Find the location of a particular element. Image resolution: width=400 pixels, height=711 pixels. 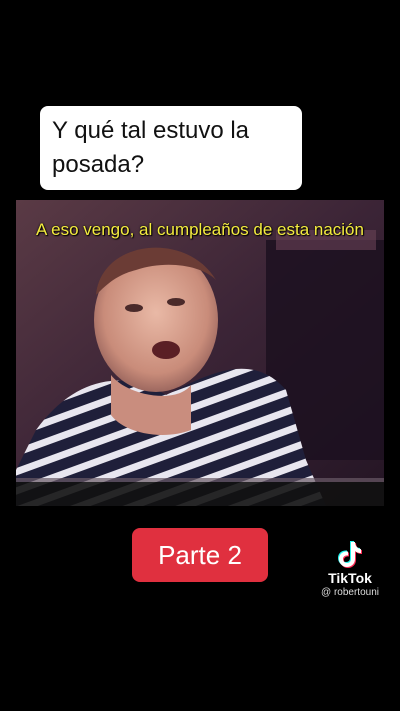

tiktok-watermark: TikTok @ robertouni is located at coordinates (350, 569).